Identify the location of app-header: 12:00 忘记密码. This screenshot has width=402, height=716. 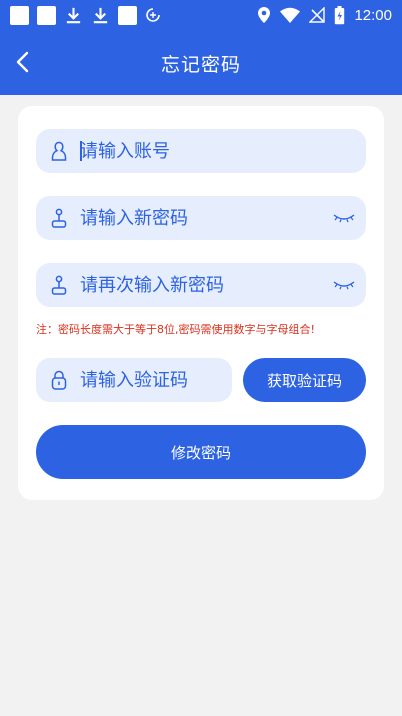
(201, 47).